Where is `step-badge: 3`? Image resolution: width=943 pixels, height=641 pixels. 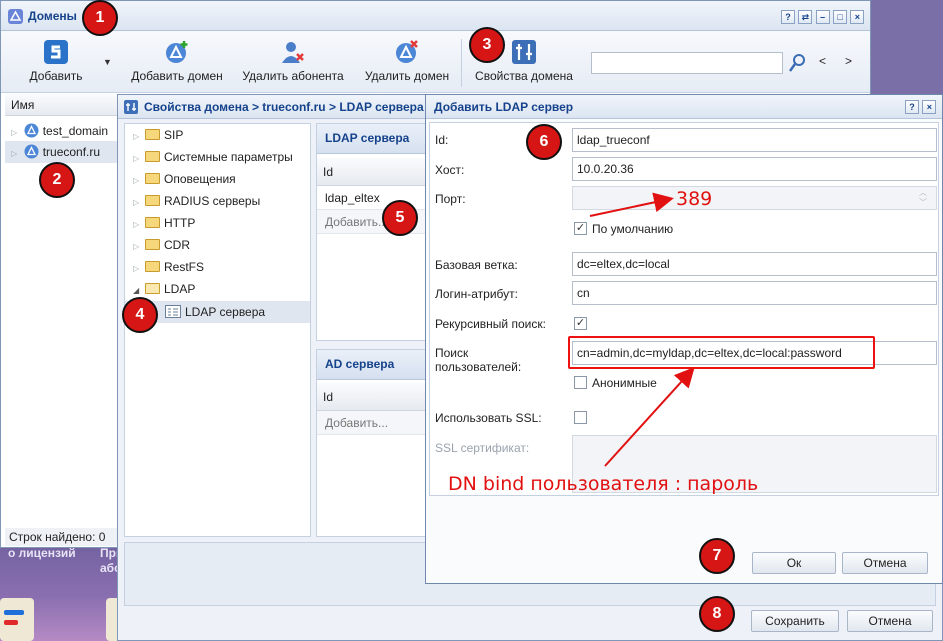
step-badge: 3 is located at coordinates (487, 45).